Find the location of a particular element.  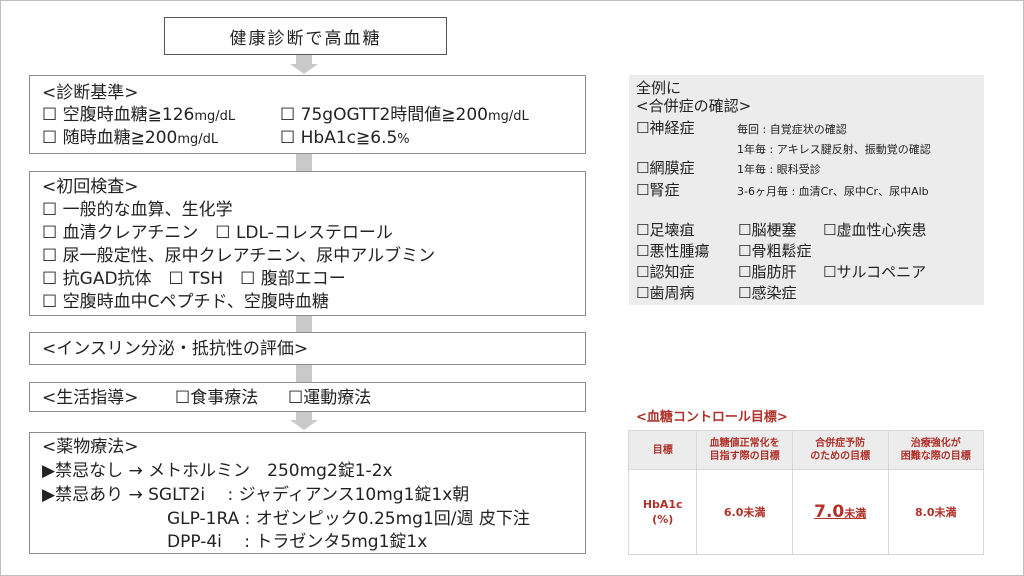

complication-item: ☐感染症 is located at coordinates (767, 293).